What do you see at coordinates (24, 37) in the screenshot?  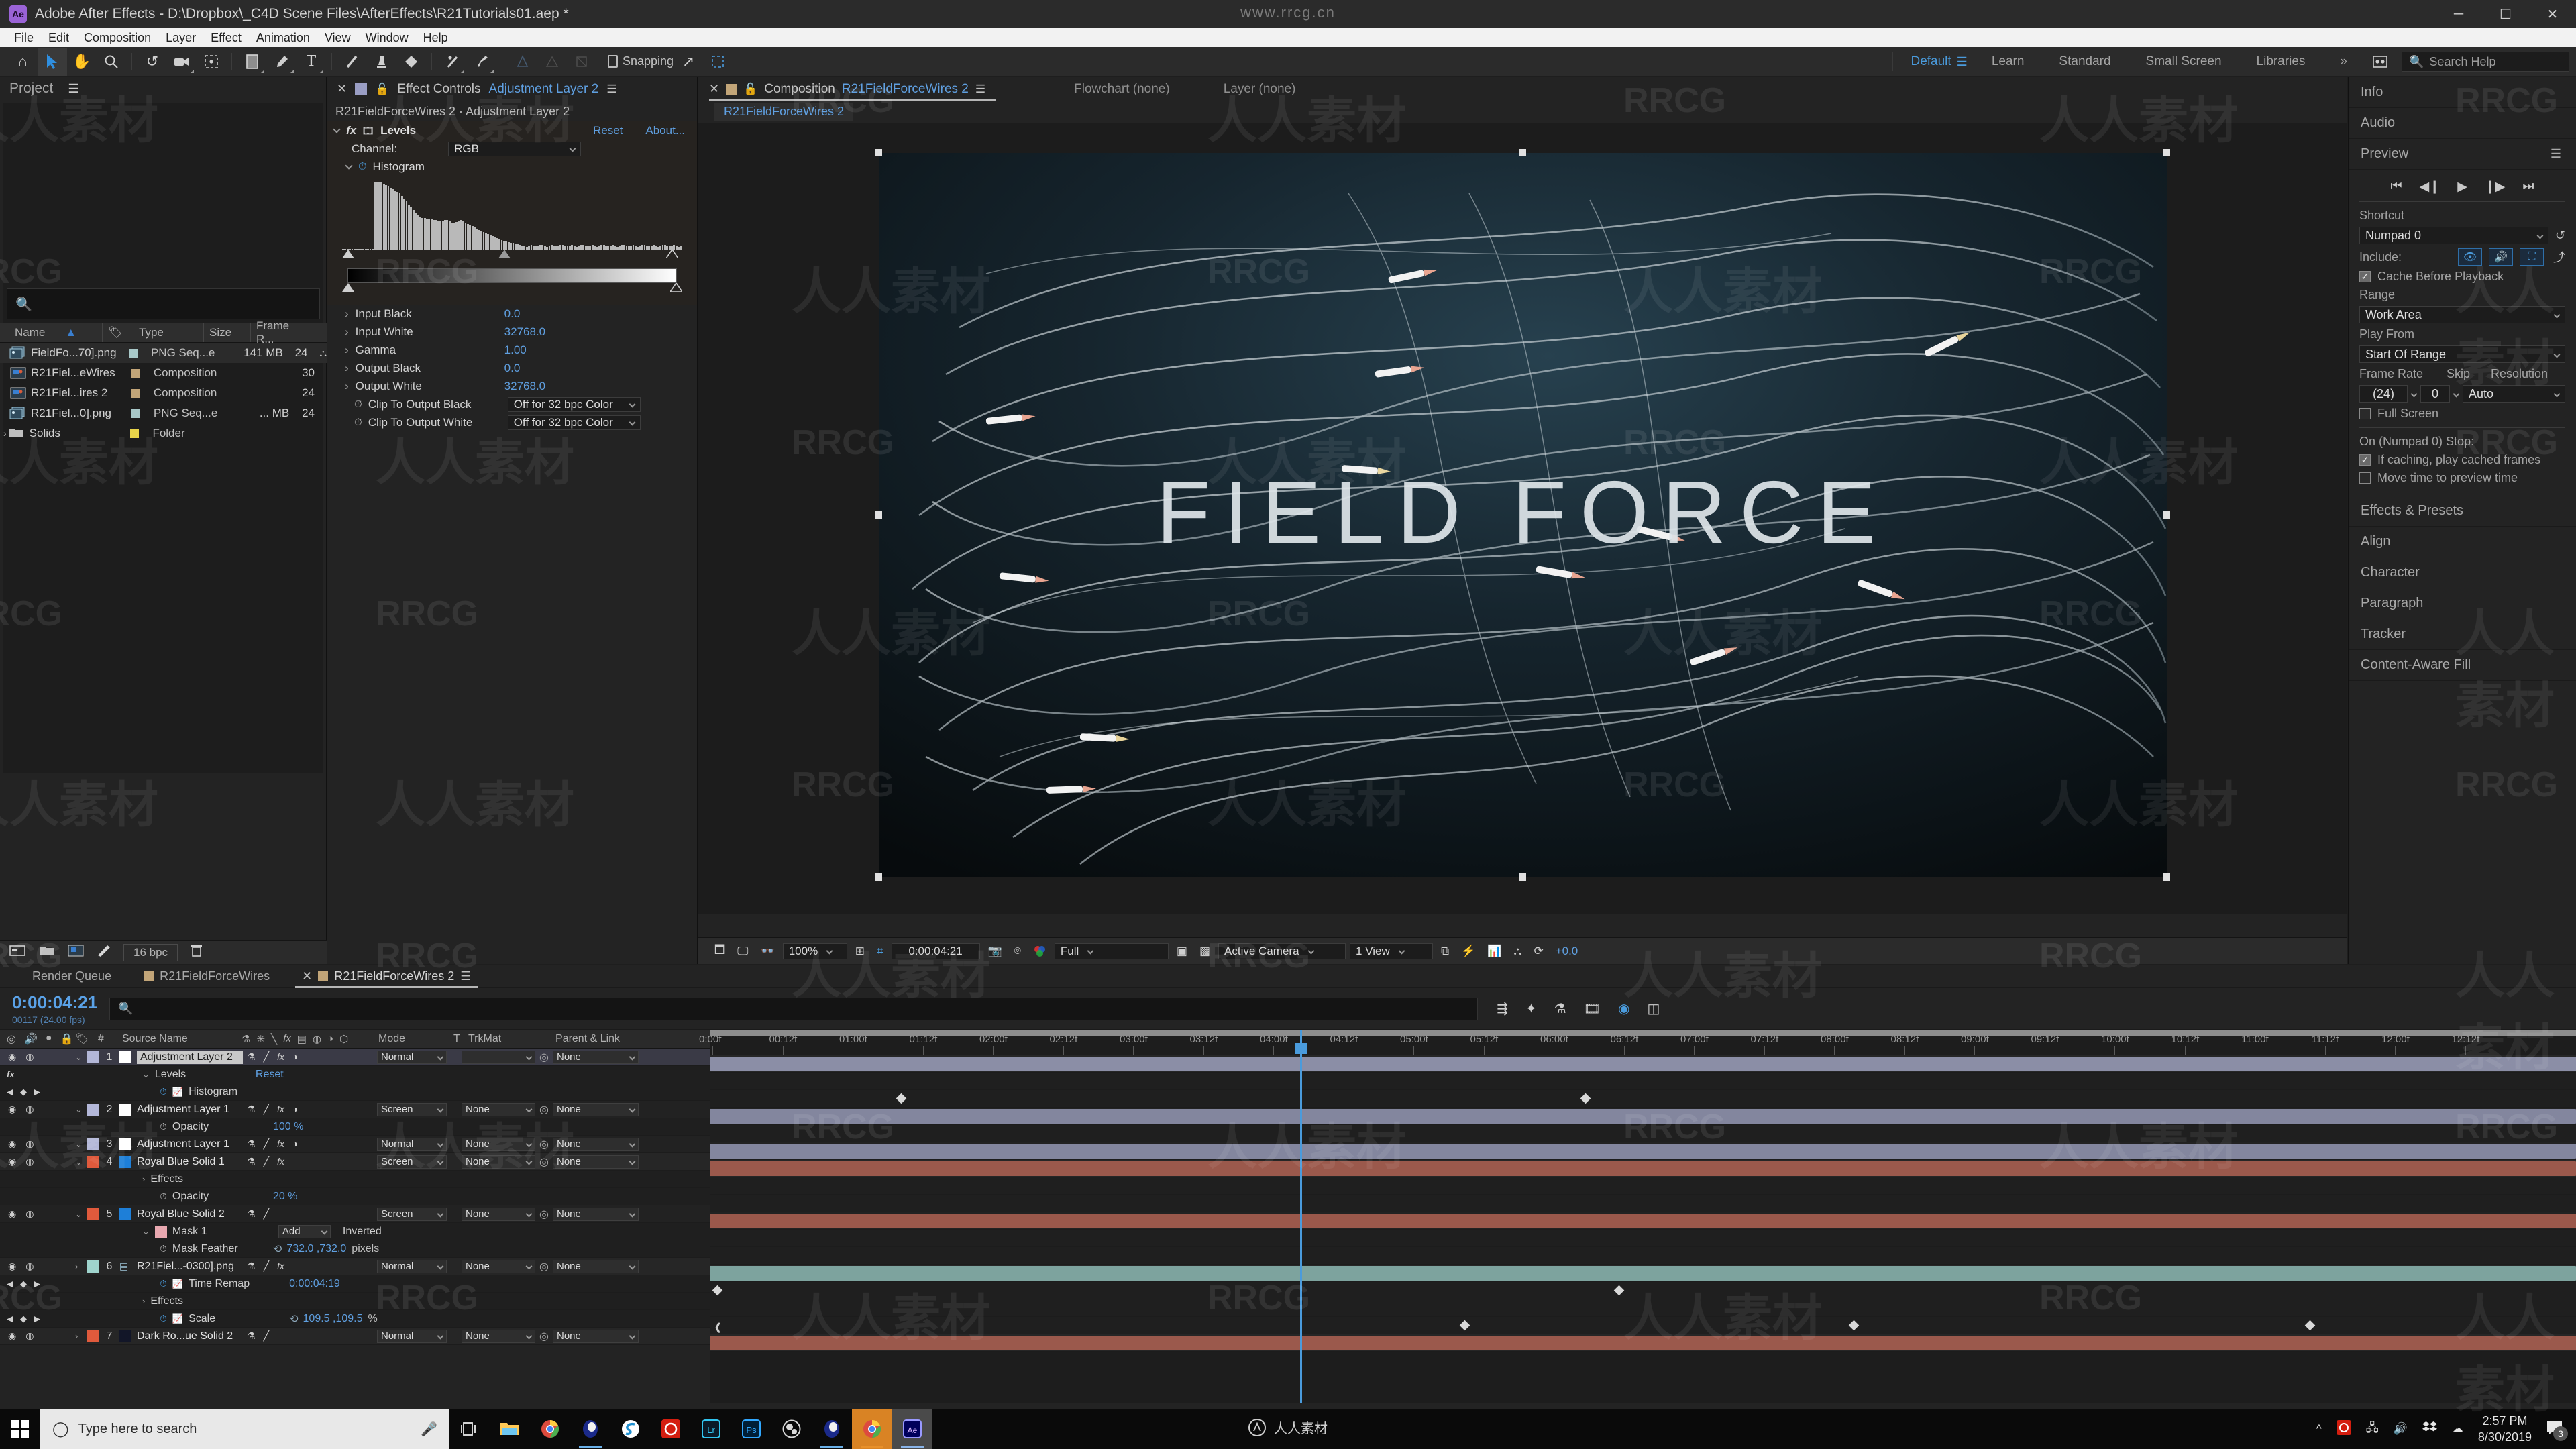 I see `menu-item-file: File` at bounding box center [24, 37].